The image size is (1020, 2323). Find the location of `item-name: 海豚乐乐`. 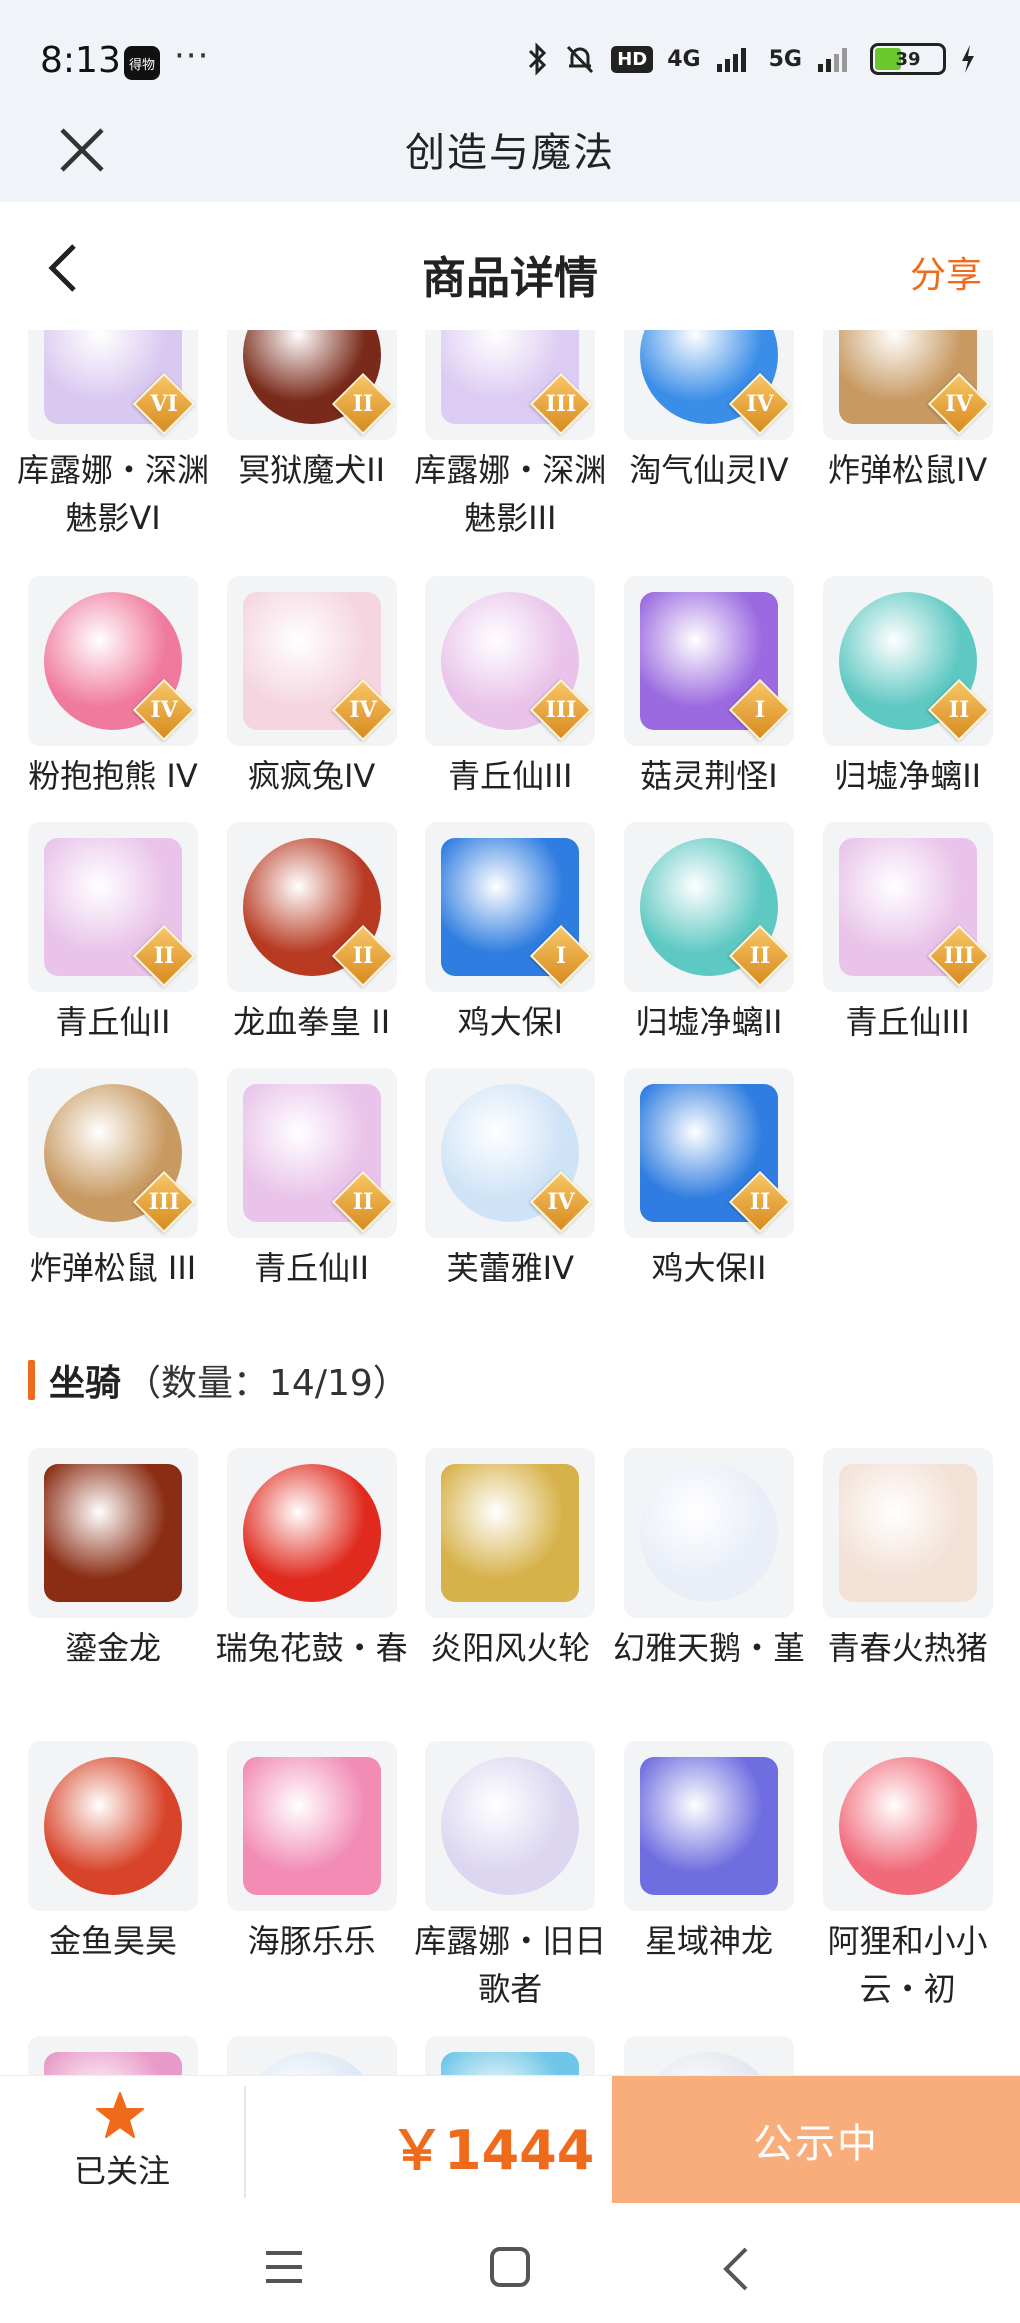

item-name: 海豚乐乐 is located at coordinates (311, 1941).